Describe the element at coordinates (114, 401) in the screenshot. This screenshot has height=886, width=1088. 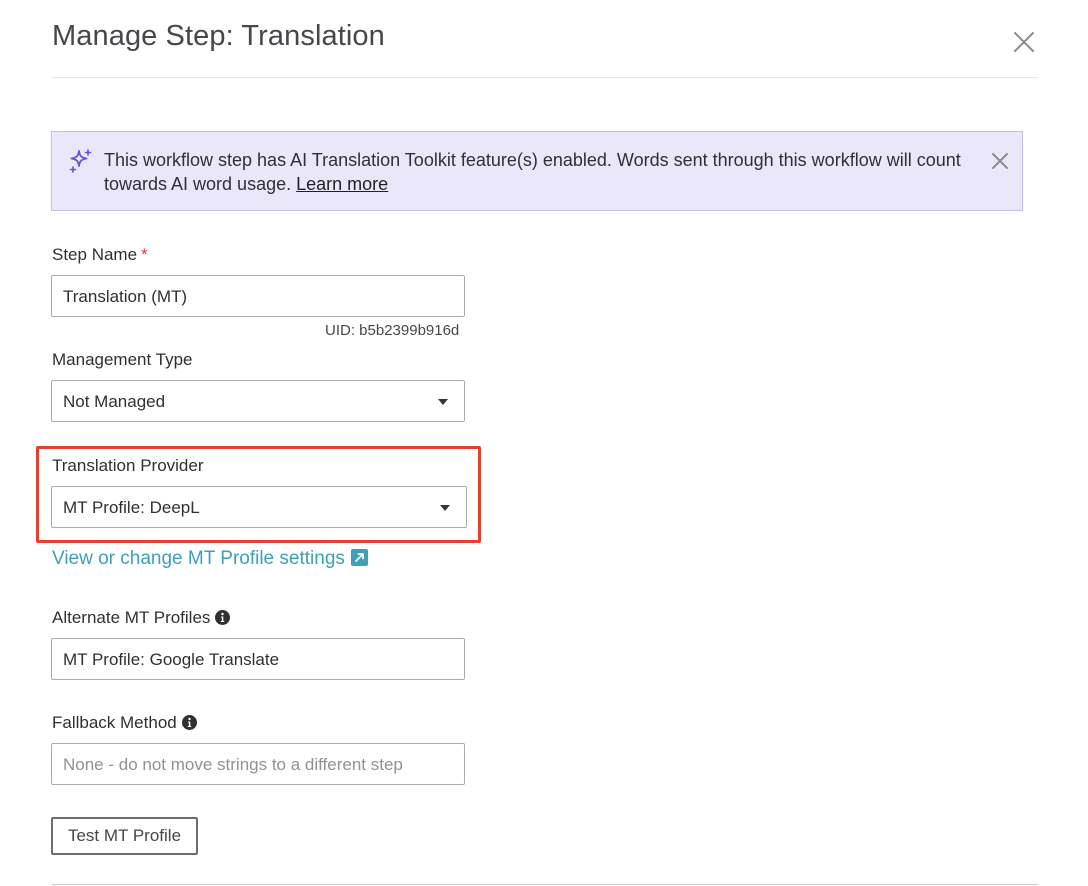
I see `management-type-value: Not Managed` at that location.